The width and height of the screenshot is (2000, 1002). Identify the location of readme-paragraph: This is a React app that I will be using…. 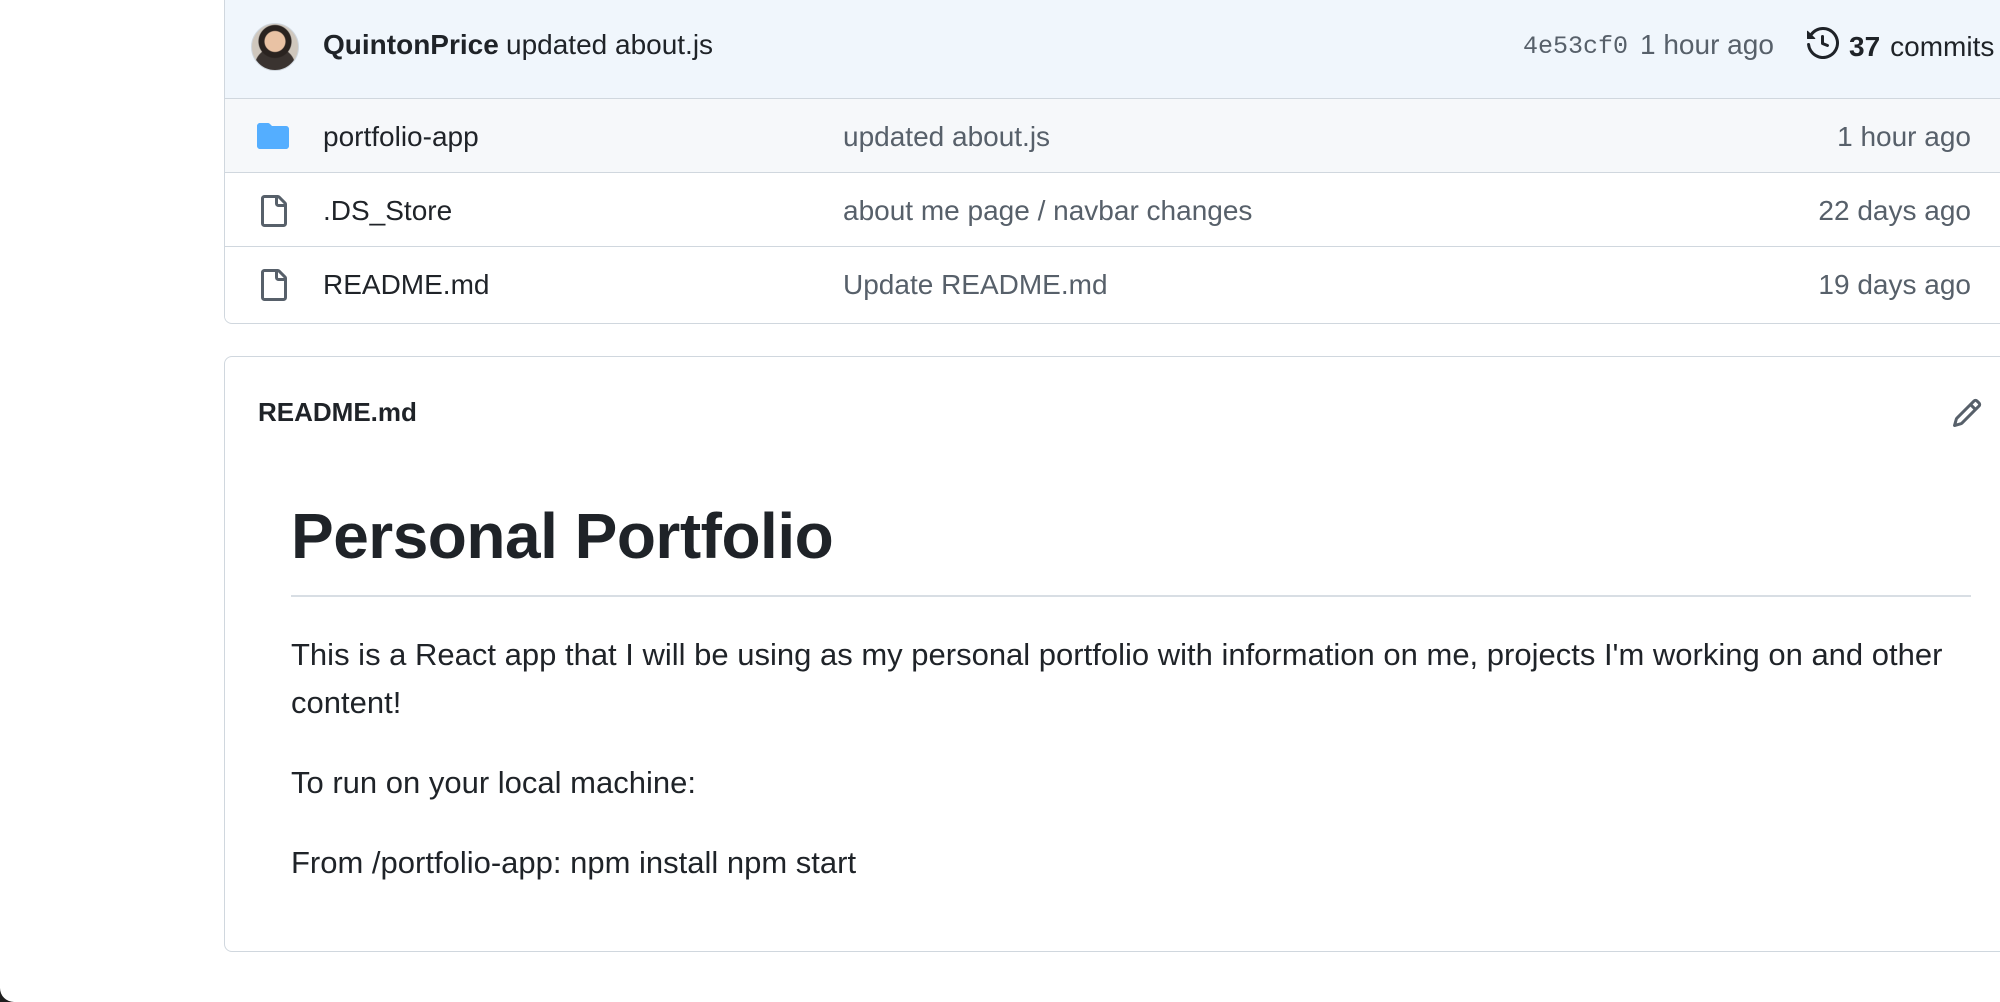
(1117, 678).